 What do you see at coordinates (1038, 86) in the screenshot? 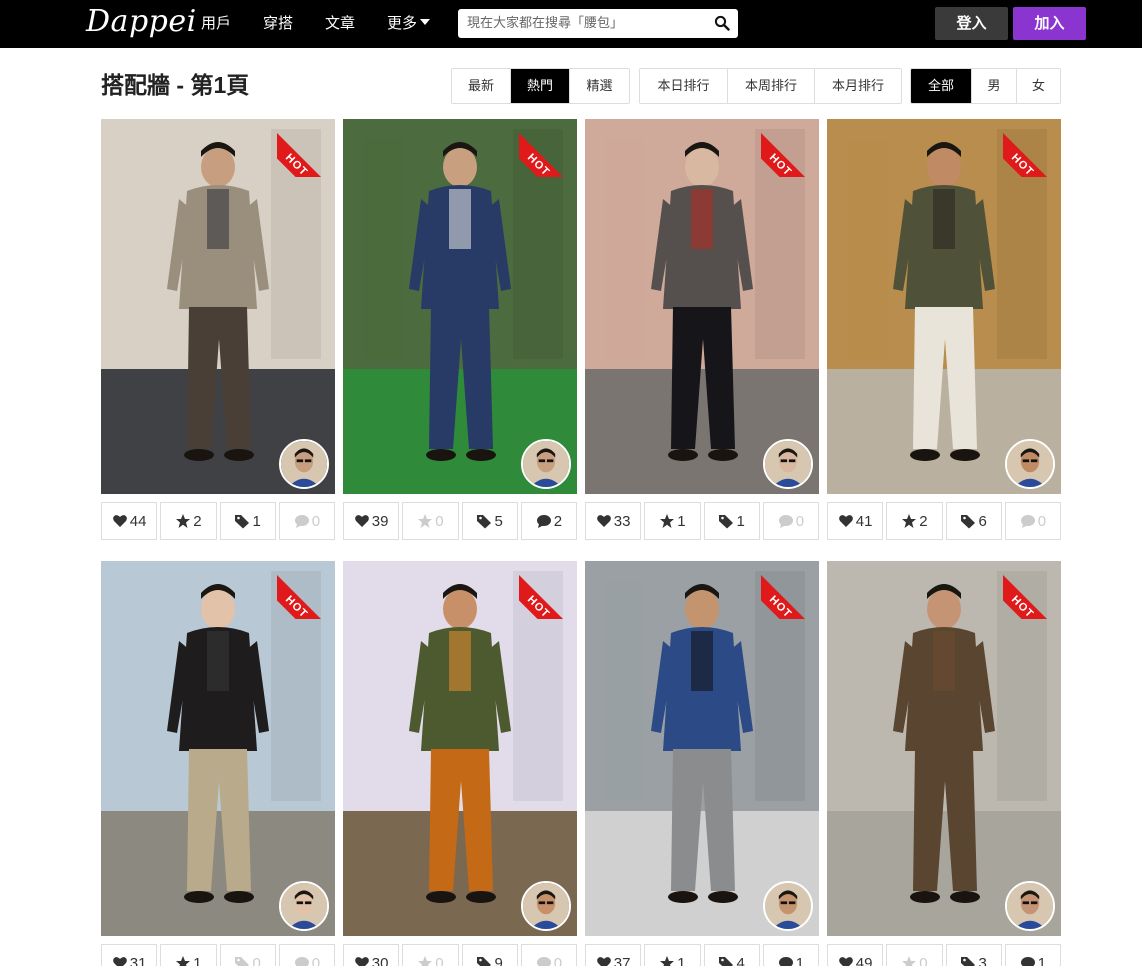
I see `tab-female: 女` at bounding box center [1038, 86].